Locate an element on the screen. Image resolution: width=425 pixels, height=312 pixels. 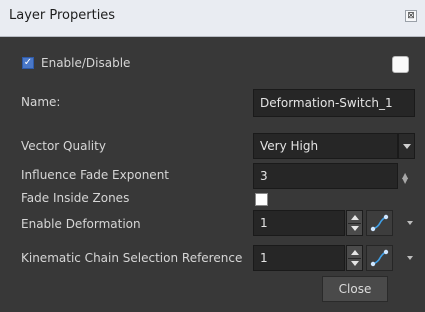
kinematic-function-button is located at coordinates (379, 258).